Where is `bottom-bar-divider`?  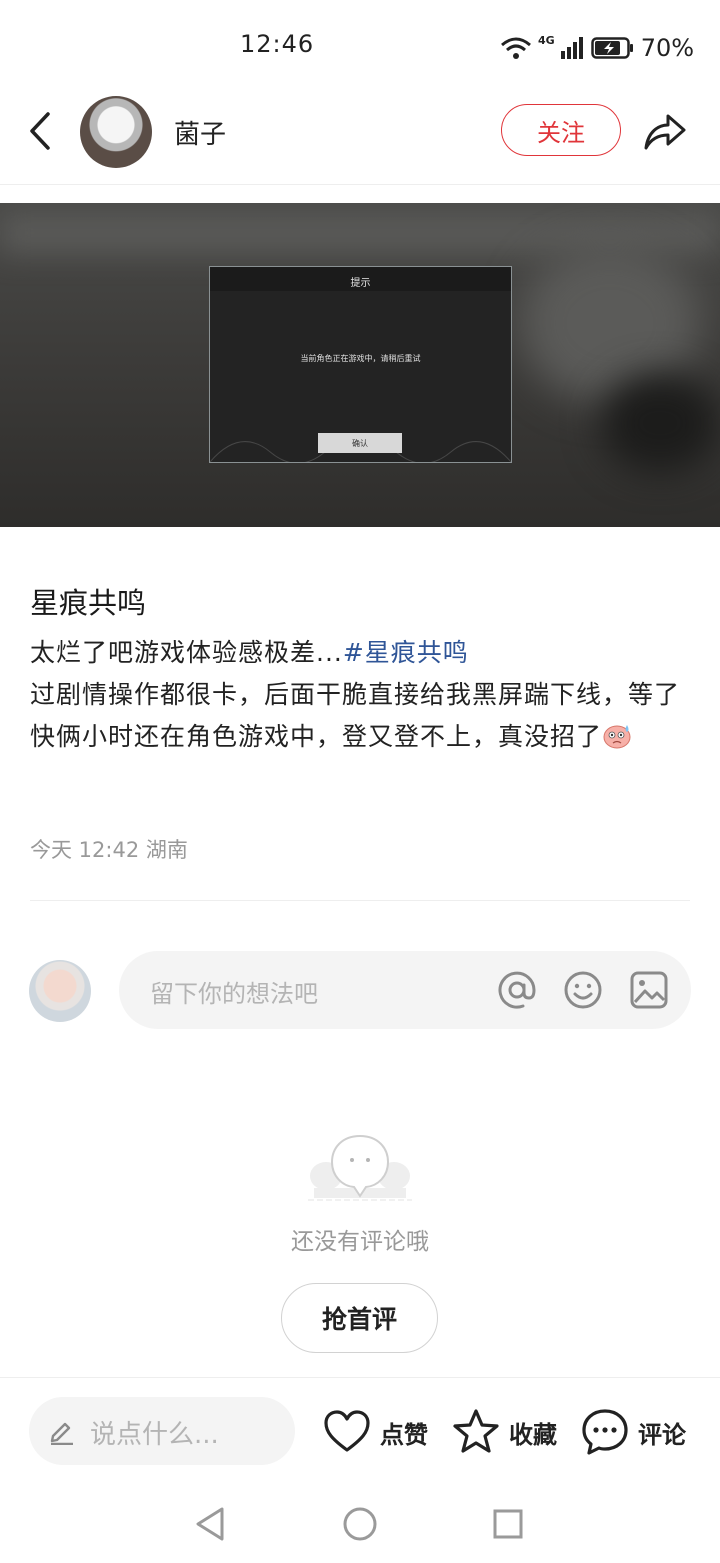
bottom-bar-divider is located at coordinates (360, 1377).